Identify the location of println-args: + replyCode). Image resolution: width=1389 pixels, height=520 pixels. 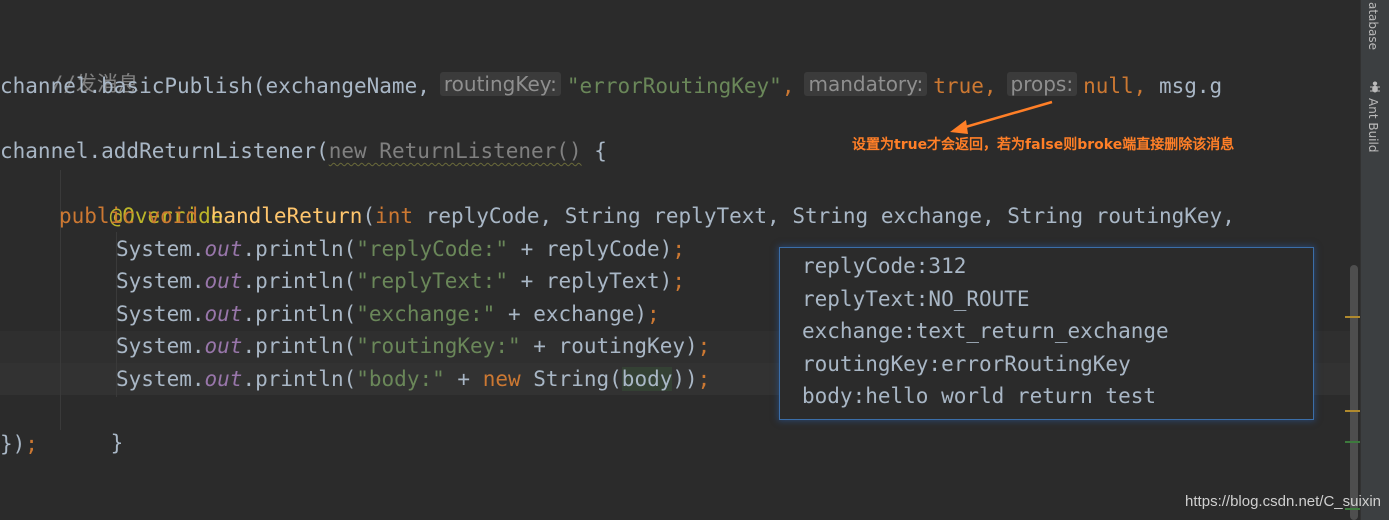
(590, 249).